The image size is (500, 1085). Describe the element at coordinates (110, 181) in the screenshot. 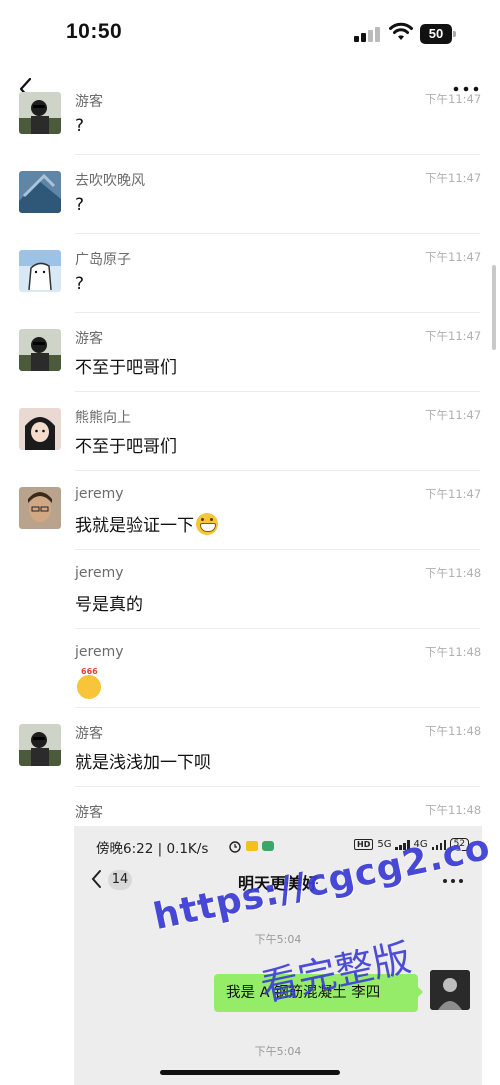

I see `sender-name: 去吹吹晚风` at that location.